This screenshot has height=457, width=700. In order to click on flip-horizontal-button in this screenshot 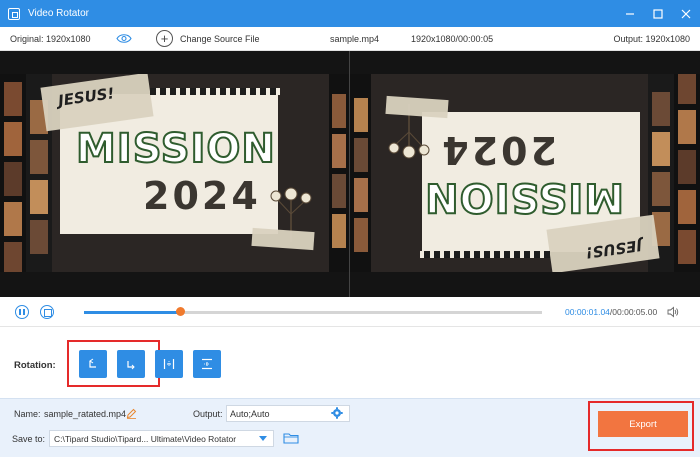, I will do `click(169, 364)`.